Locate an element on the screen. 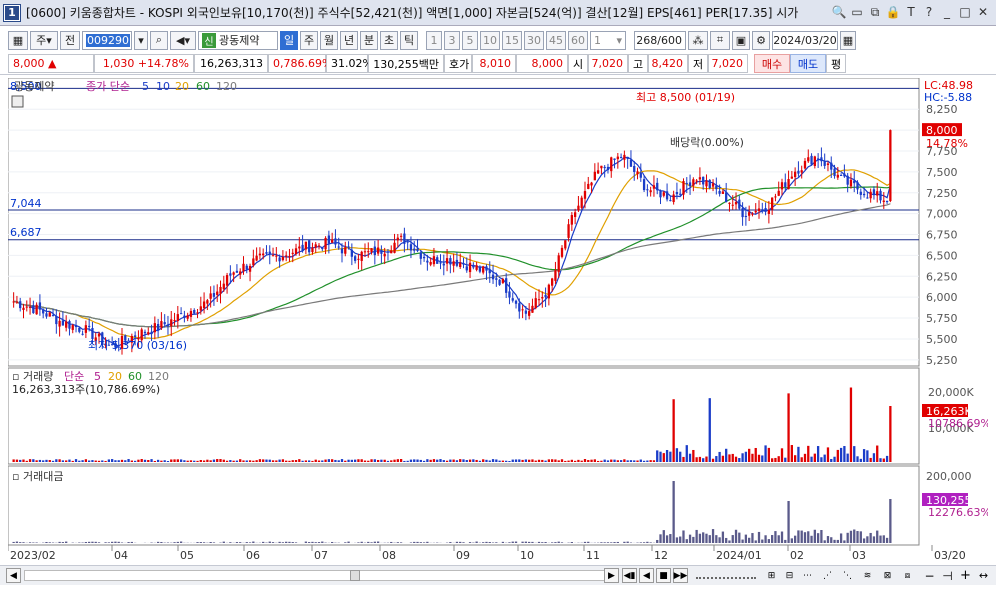 This screenshot has width=996, height=590. search-icon: ⌕ is located at coordinates (159, 40).